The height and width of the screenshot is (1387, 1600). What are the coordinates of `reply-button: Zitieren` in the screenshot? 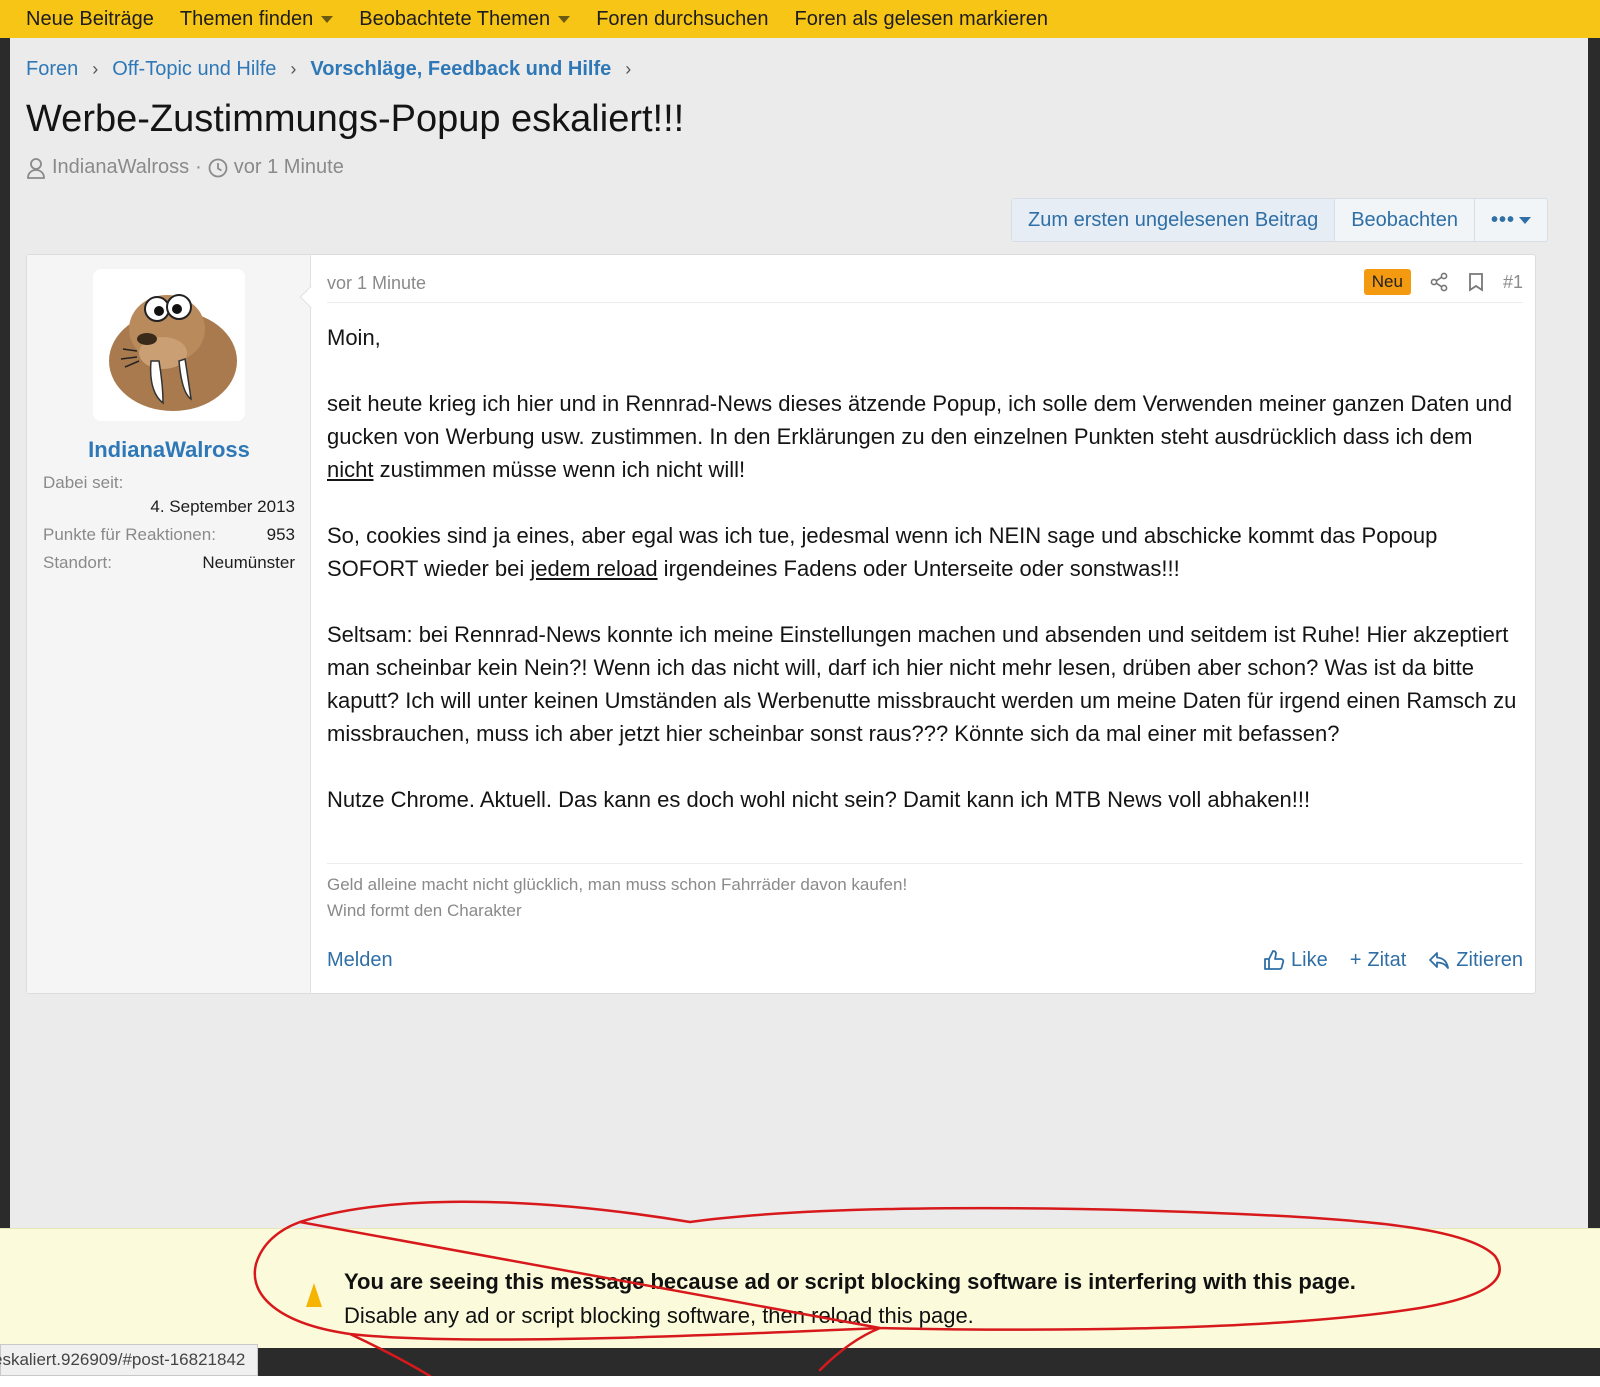 It's located at (1475, 960).